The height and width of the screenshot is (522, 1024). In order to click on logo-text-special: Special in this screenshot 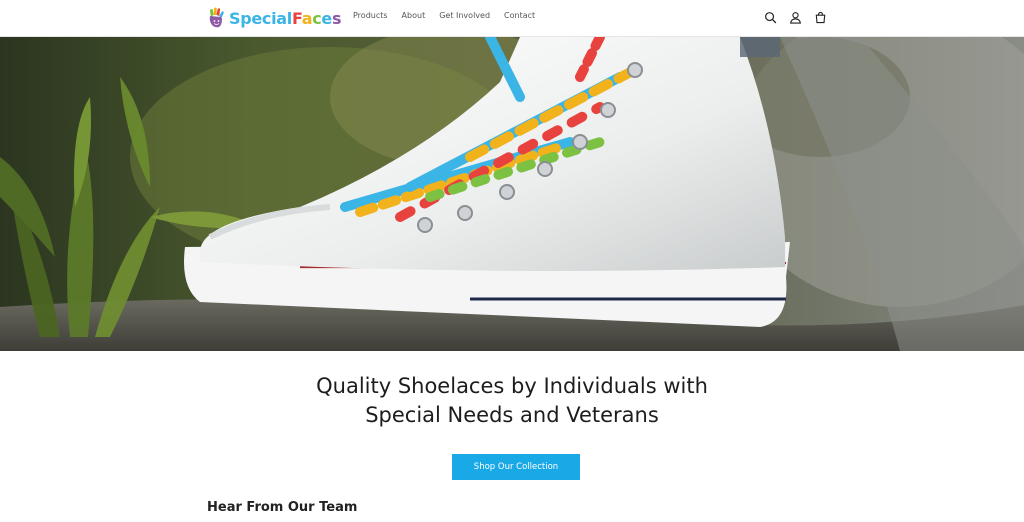, I will do `click(260, 18)`.